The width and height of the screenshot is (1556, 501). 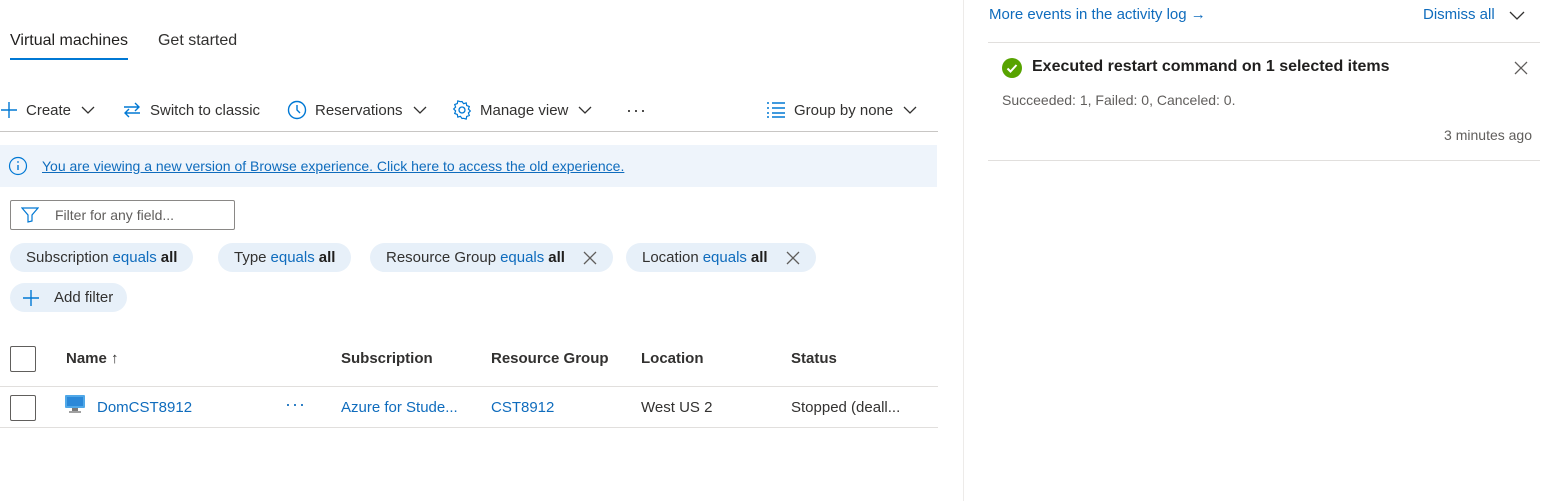 I want to click on filter-field, so click(x=122, y=215).